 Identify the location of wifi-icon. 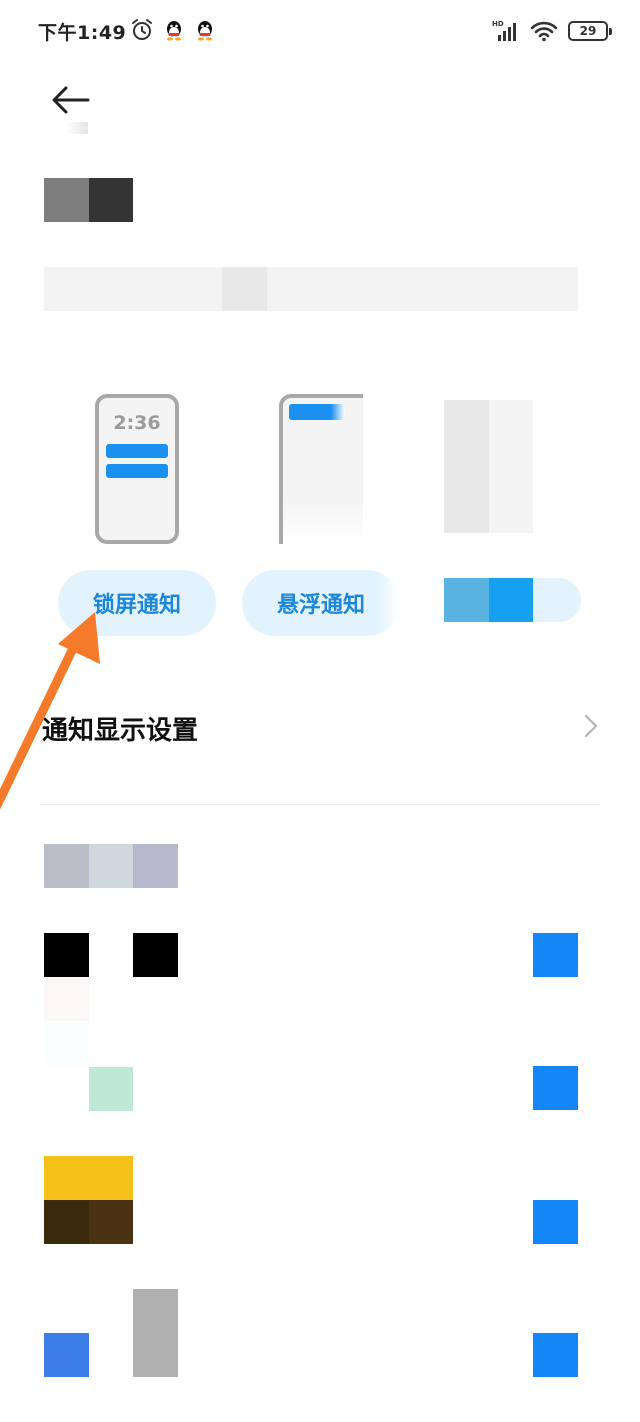
(544, 31).